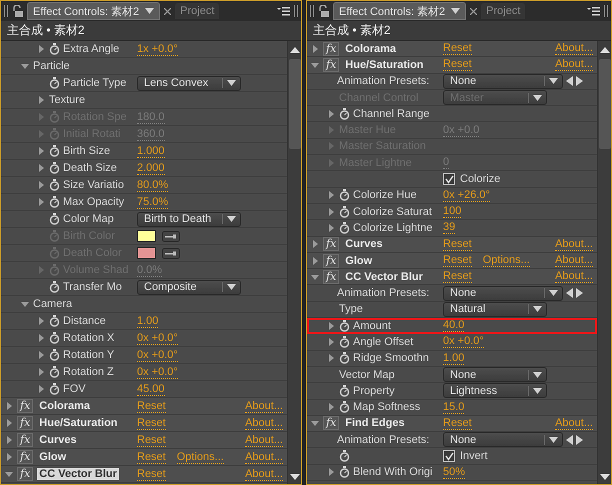 The height and width of the screenshot is (485, 612). I want to click on dropdown: Composite, so click(189, 287).